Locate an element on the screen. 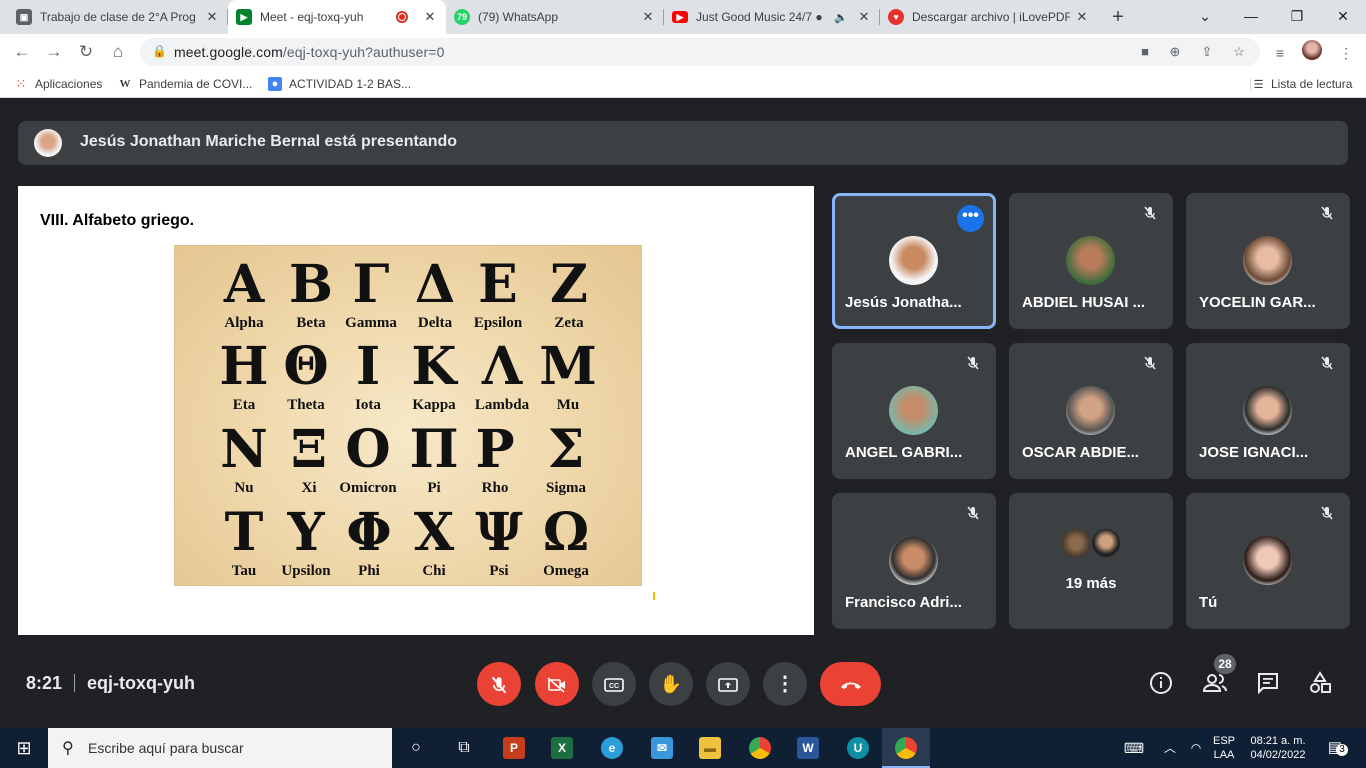 This screenshot has height=768, width=1366. svg-text: CC is located at coordinates (614, 686).